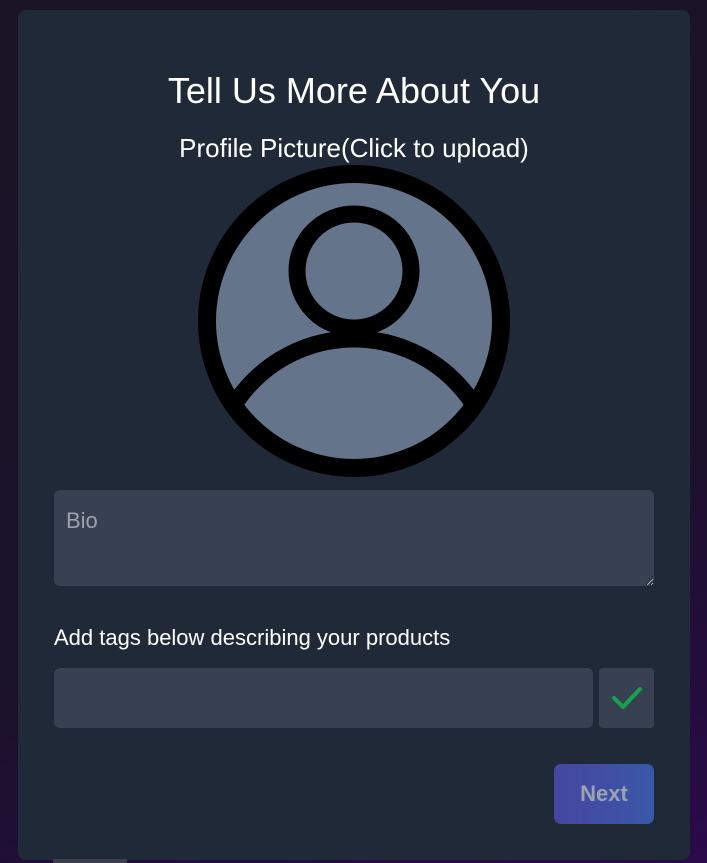 The image size is (707, 863). Describe the element at coordinates (604, 794) in the screenshot. I see `next-button: Next` at that location.